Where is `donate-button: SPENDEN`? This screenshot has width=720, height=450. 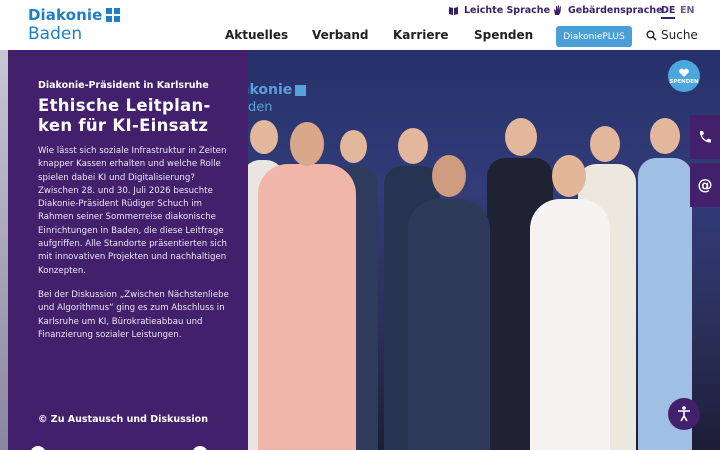 donate-button: SPENDEN is located at coordinates (684, 76).